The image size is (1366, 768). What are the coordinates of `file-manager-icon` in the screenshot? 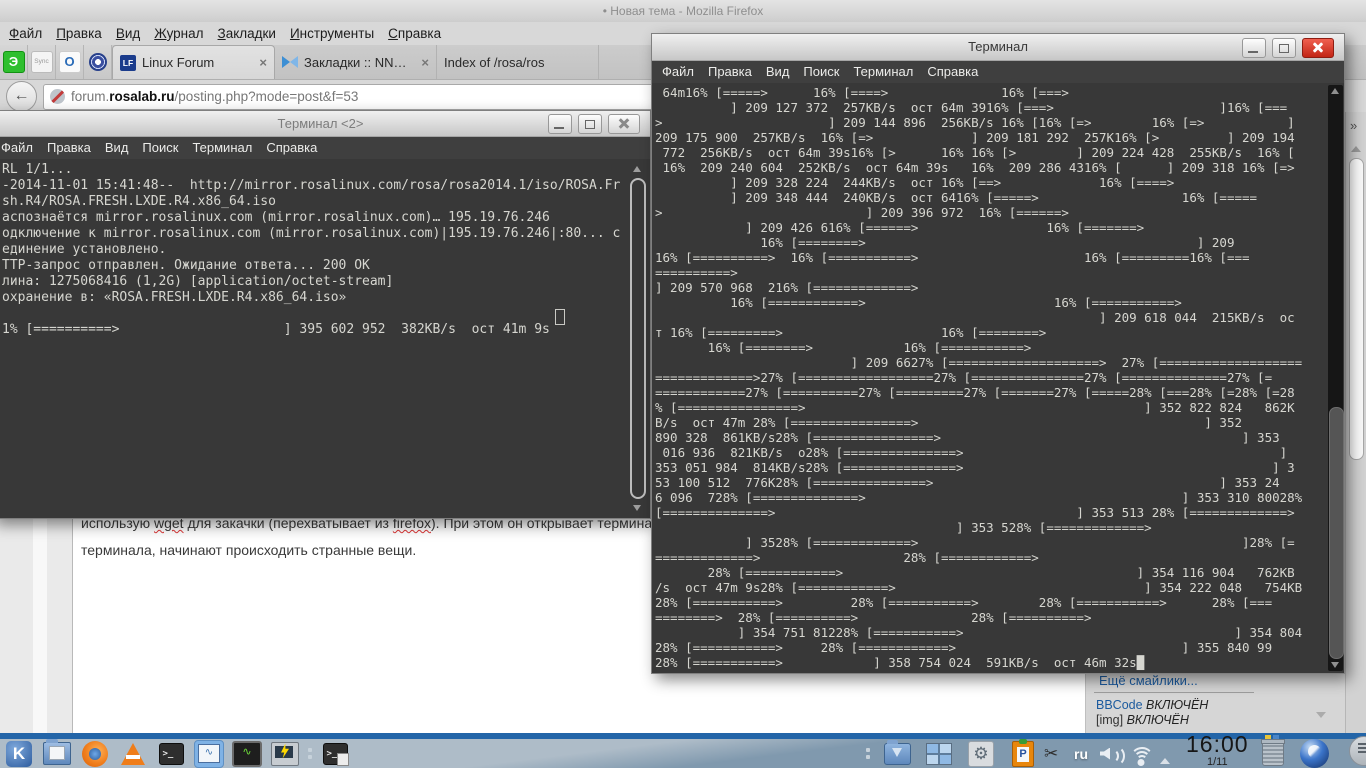 It's located at (57, 752).